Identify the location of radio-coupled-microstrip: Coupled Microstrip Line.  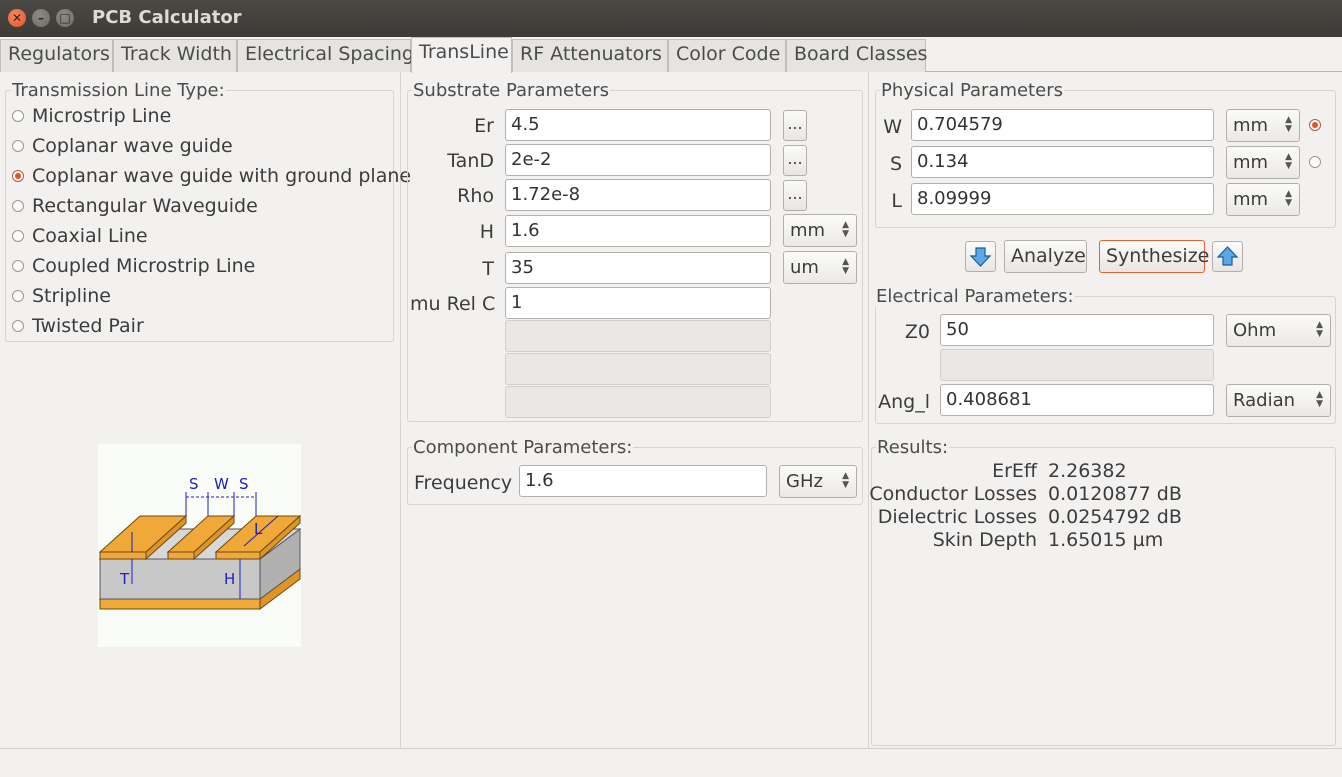
(133, 266).